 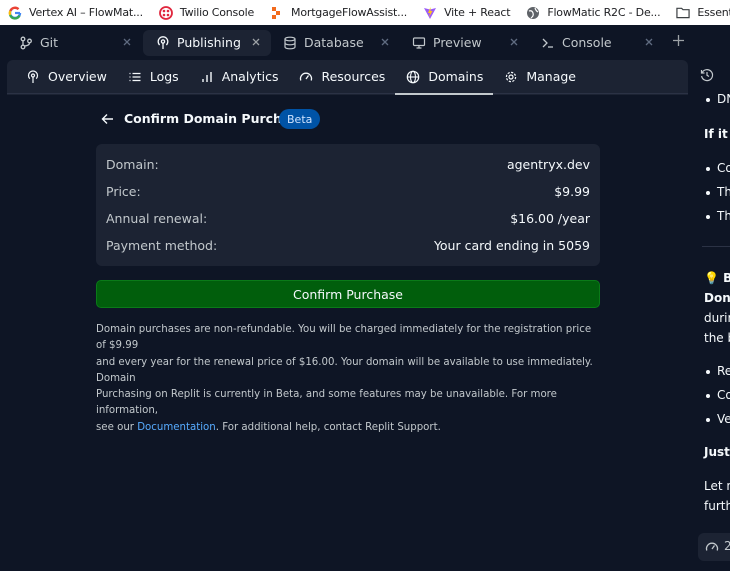 I want to click on summary-key: Annual renewal:, so click(x=157, y=218).